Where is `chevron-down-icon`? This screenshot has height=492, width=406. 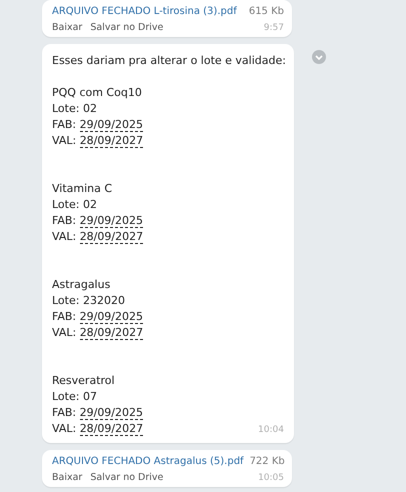
chevron-down-icon is located at coordinates (319, 57).